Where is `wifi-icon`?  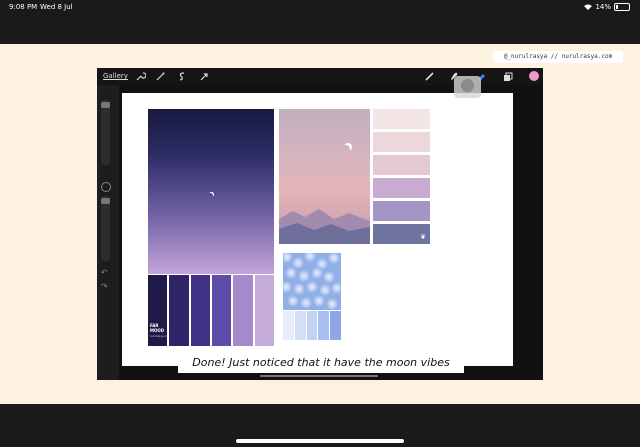 wifi-icon is located at coordinates (588, 7).